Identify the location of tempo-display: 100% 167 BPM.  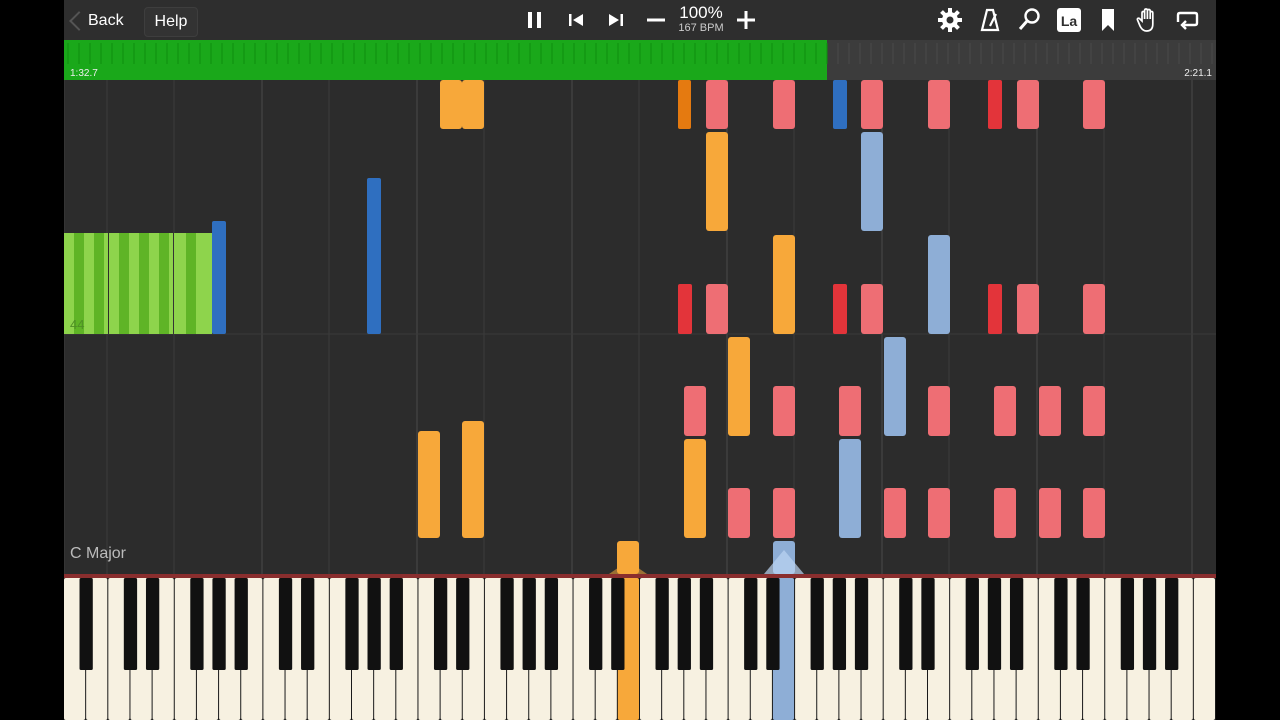
(701, 19).